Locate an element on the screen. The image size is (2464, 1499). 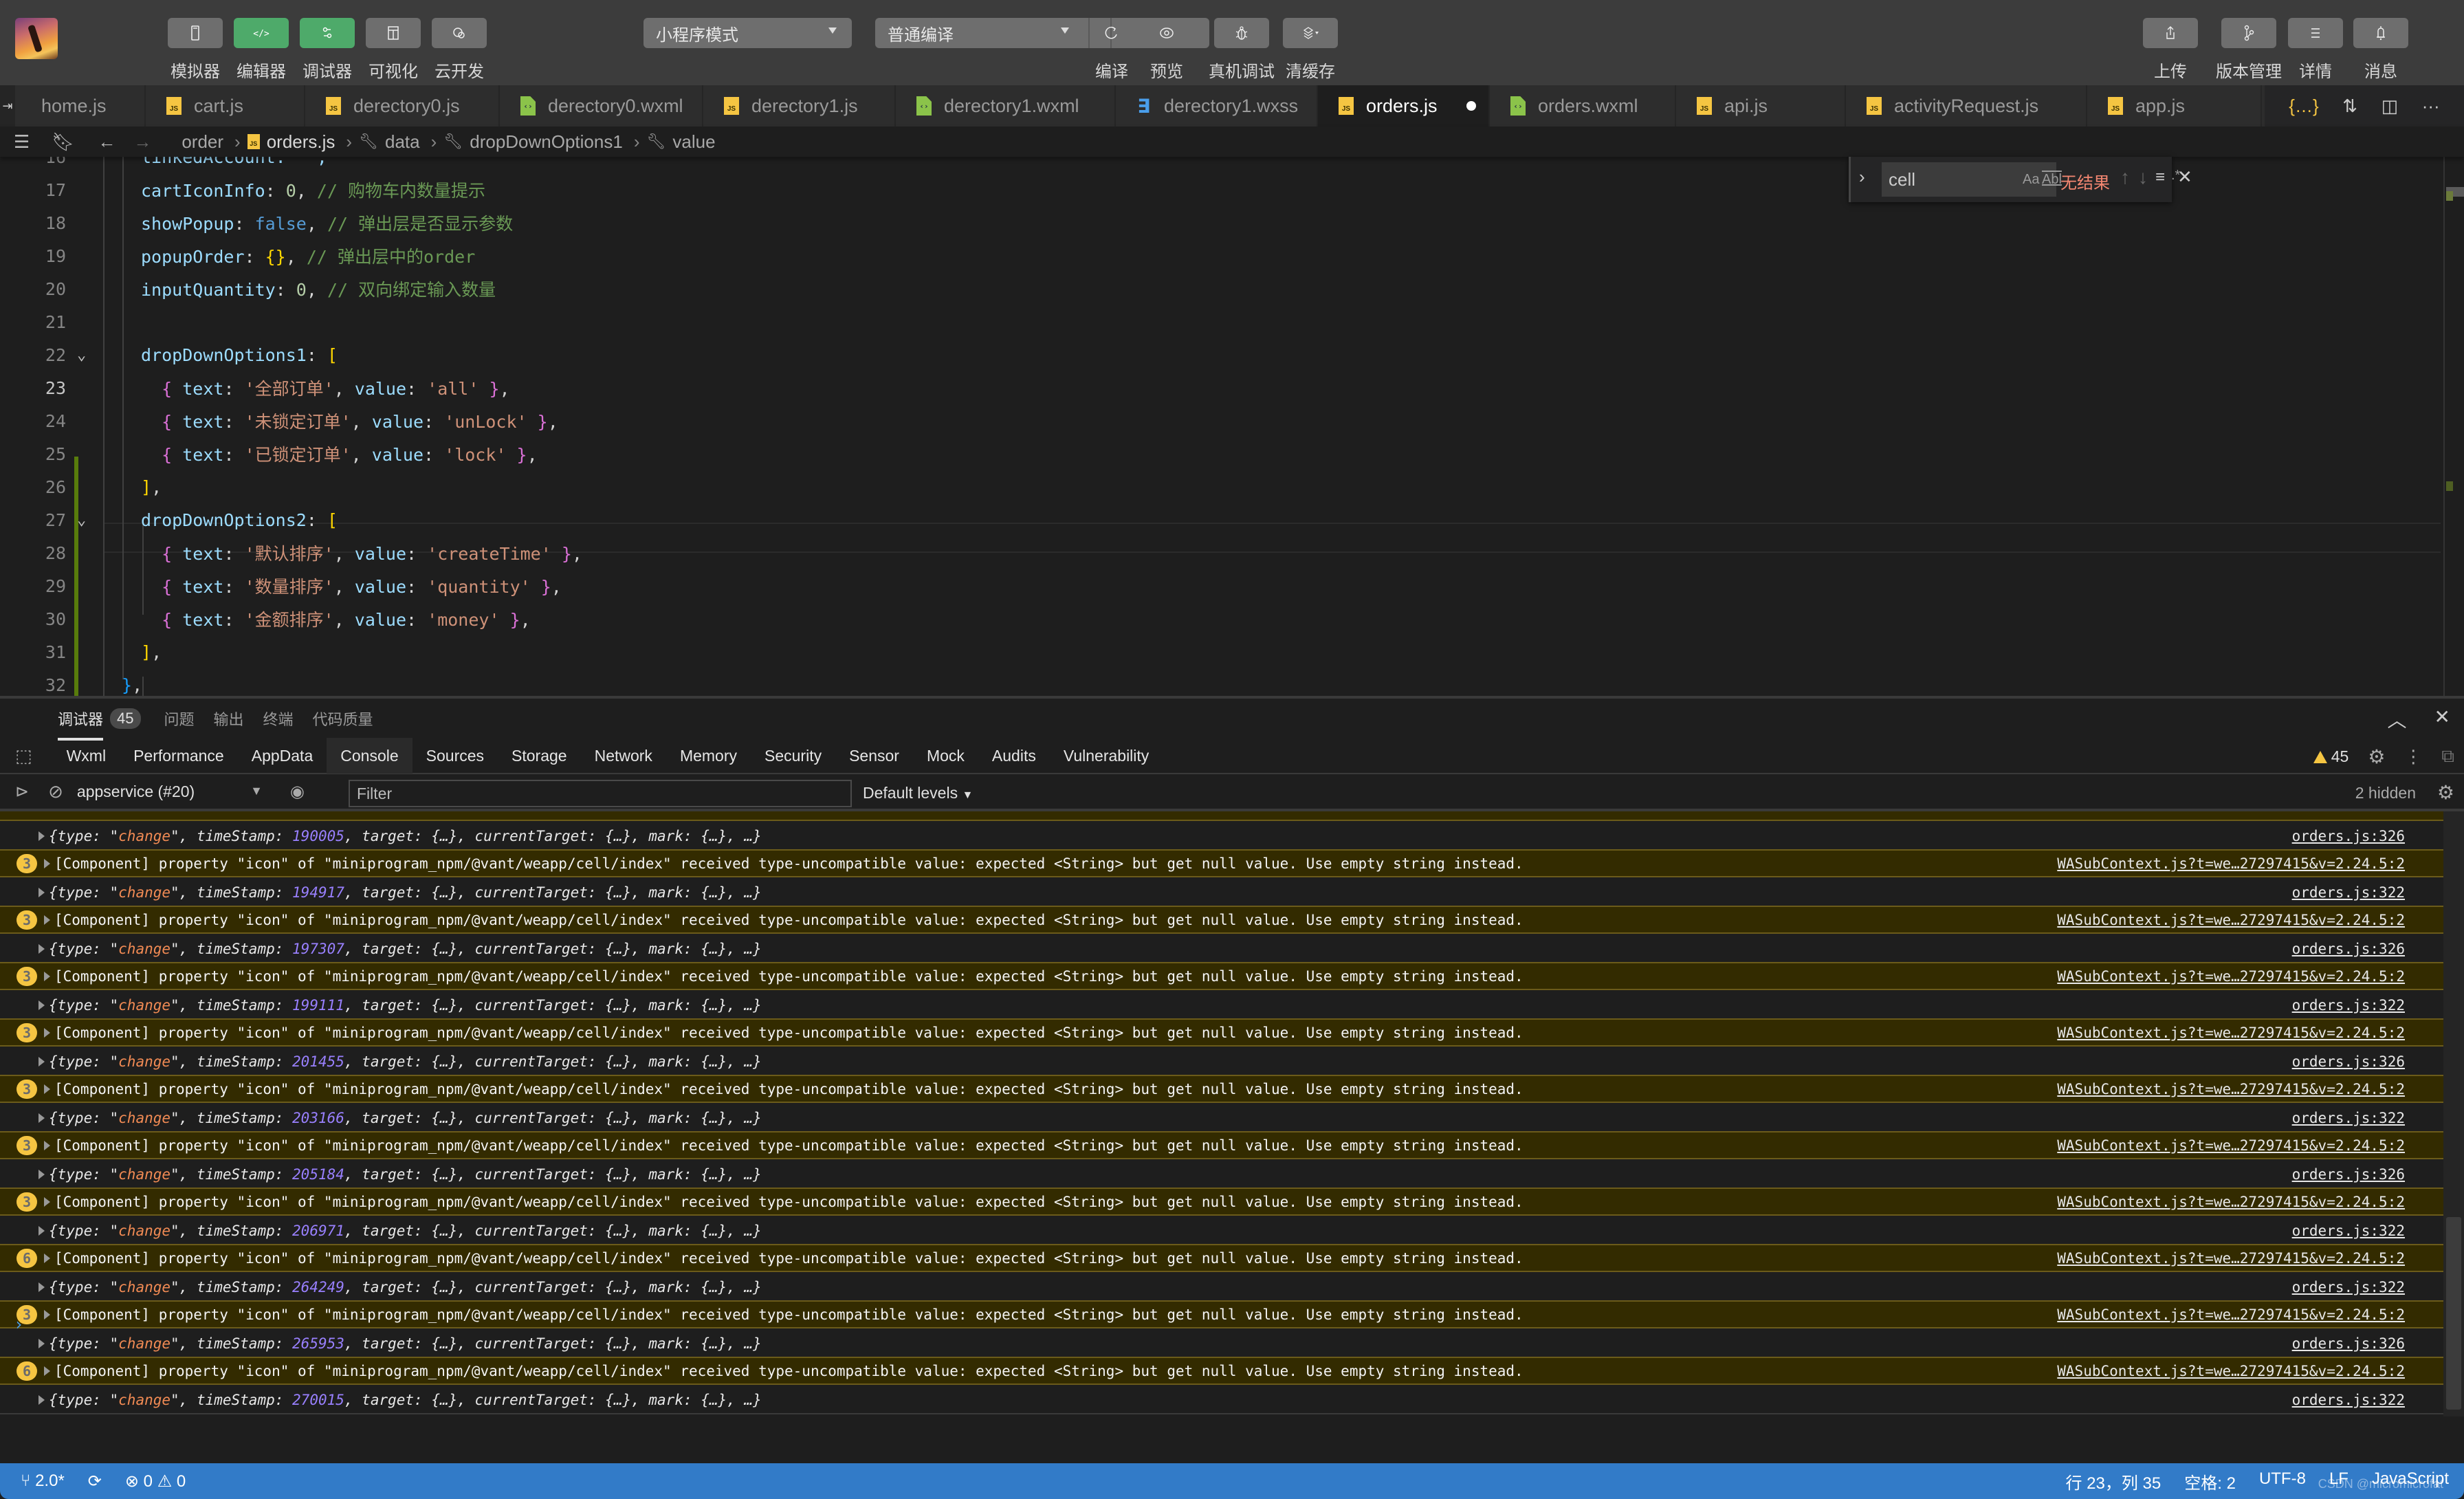
panel-tab-terminal: 终端 is located at coordinates (278, 719).